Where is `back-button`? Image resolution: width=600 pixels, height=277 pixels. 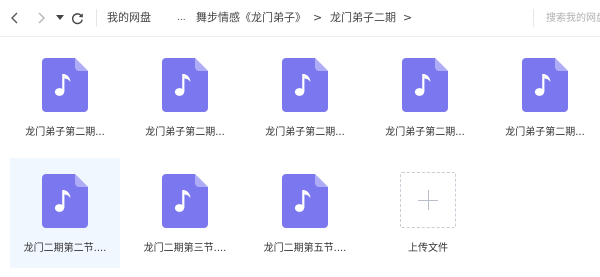 back-button is located at coordinates (15, 18).